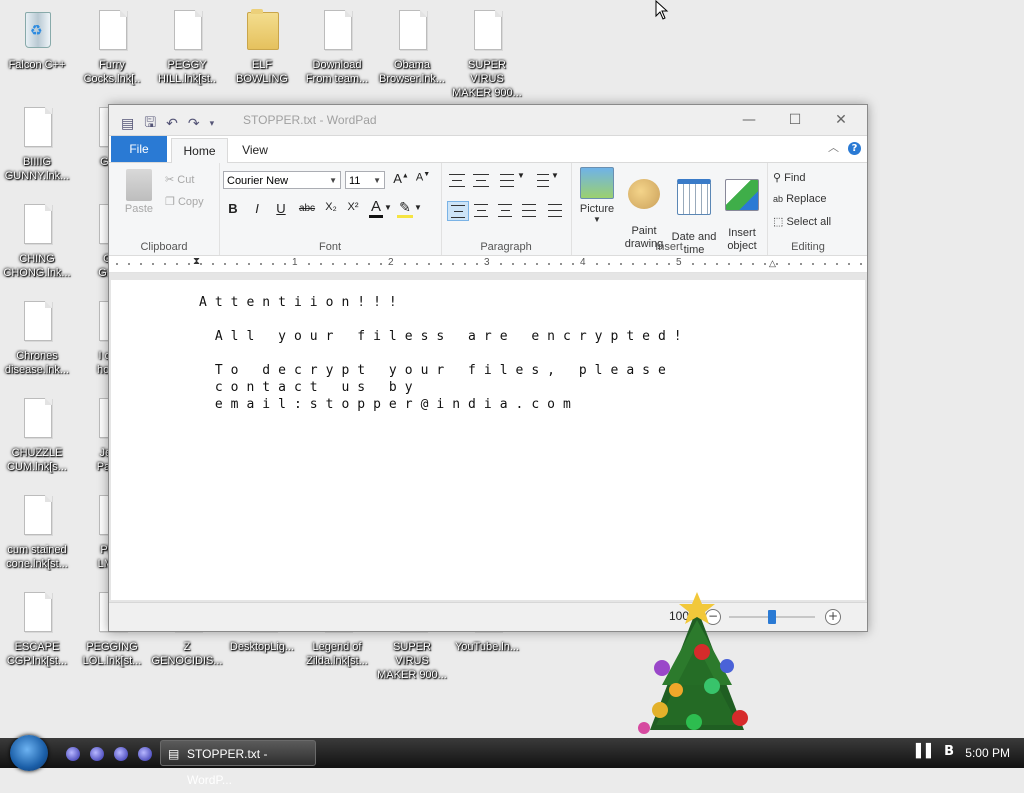 This screenshot has width=1024, height=793. I want to click on right-indent-marker-icon: △, so click(772, 263).